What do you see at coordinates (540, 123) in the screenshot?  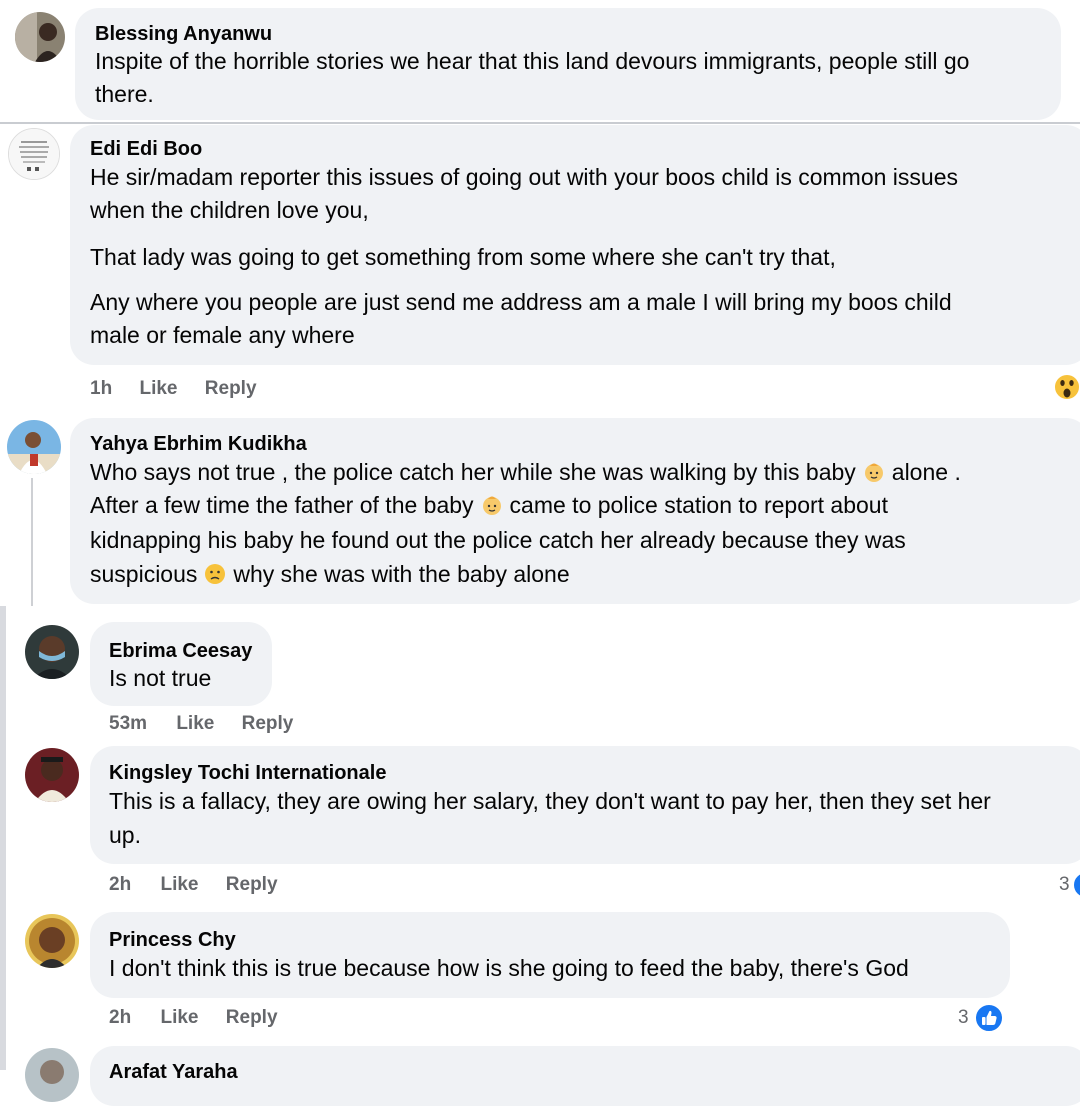 I see `screenshot-divider` at bounding box center [540, 123].